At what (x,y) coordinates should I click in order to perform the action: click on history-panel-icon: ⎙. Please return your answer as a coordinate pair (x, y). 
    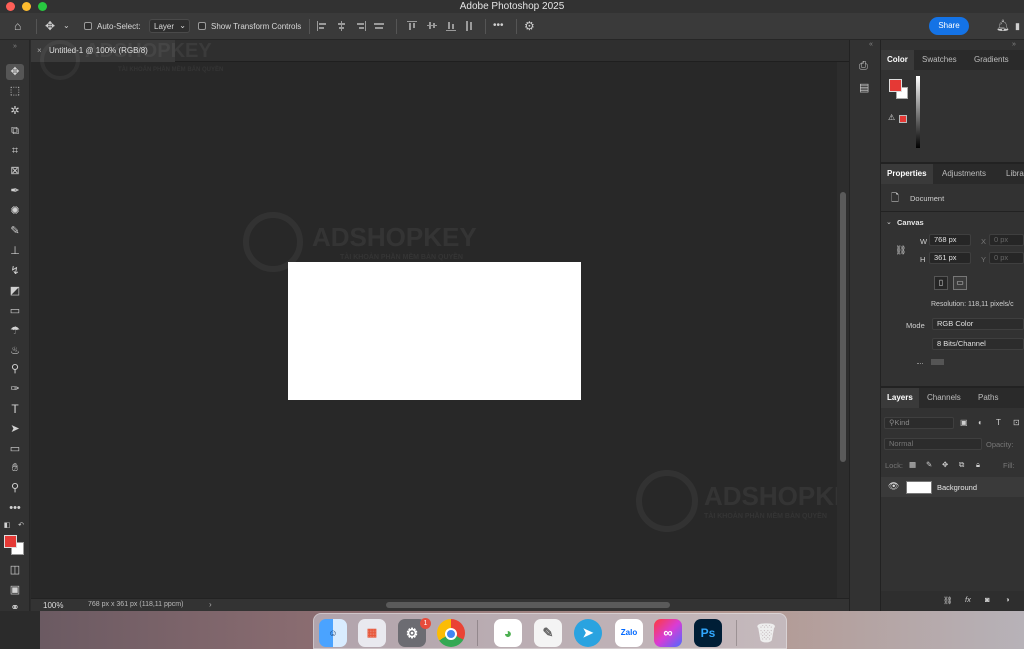
    Looking at the image, I should click on (863, 66).